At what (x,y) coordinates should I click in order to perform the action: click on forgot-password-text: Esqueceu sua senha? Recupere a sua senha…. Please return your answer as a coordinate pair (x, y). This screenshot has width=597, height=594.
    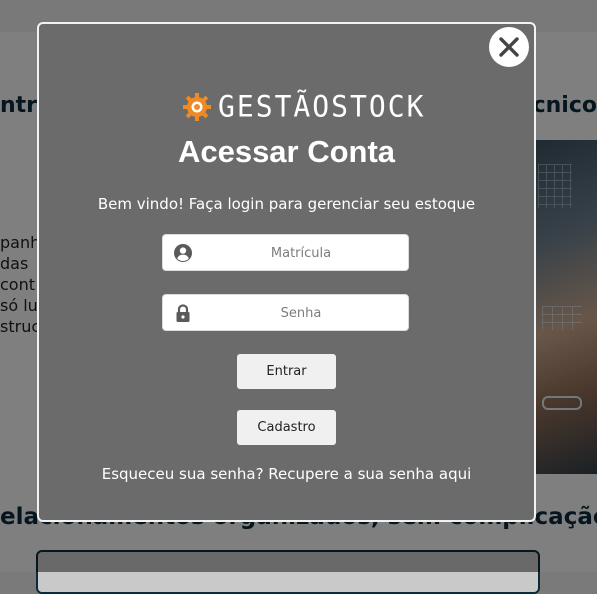
    Looking at the image, I should click on (286, 474).